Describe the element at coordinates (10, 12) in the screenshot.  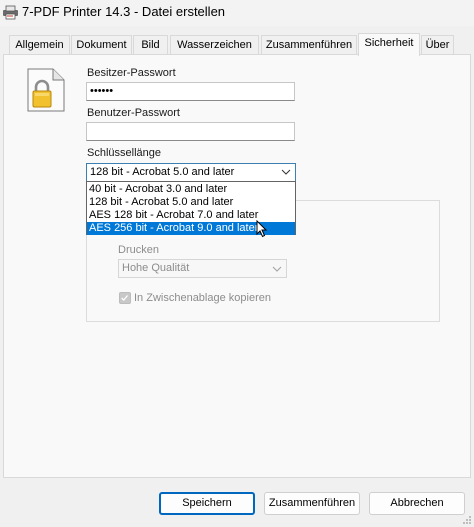
I see `printer-icon` at that location.